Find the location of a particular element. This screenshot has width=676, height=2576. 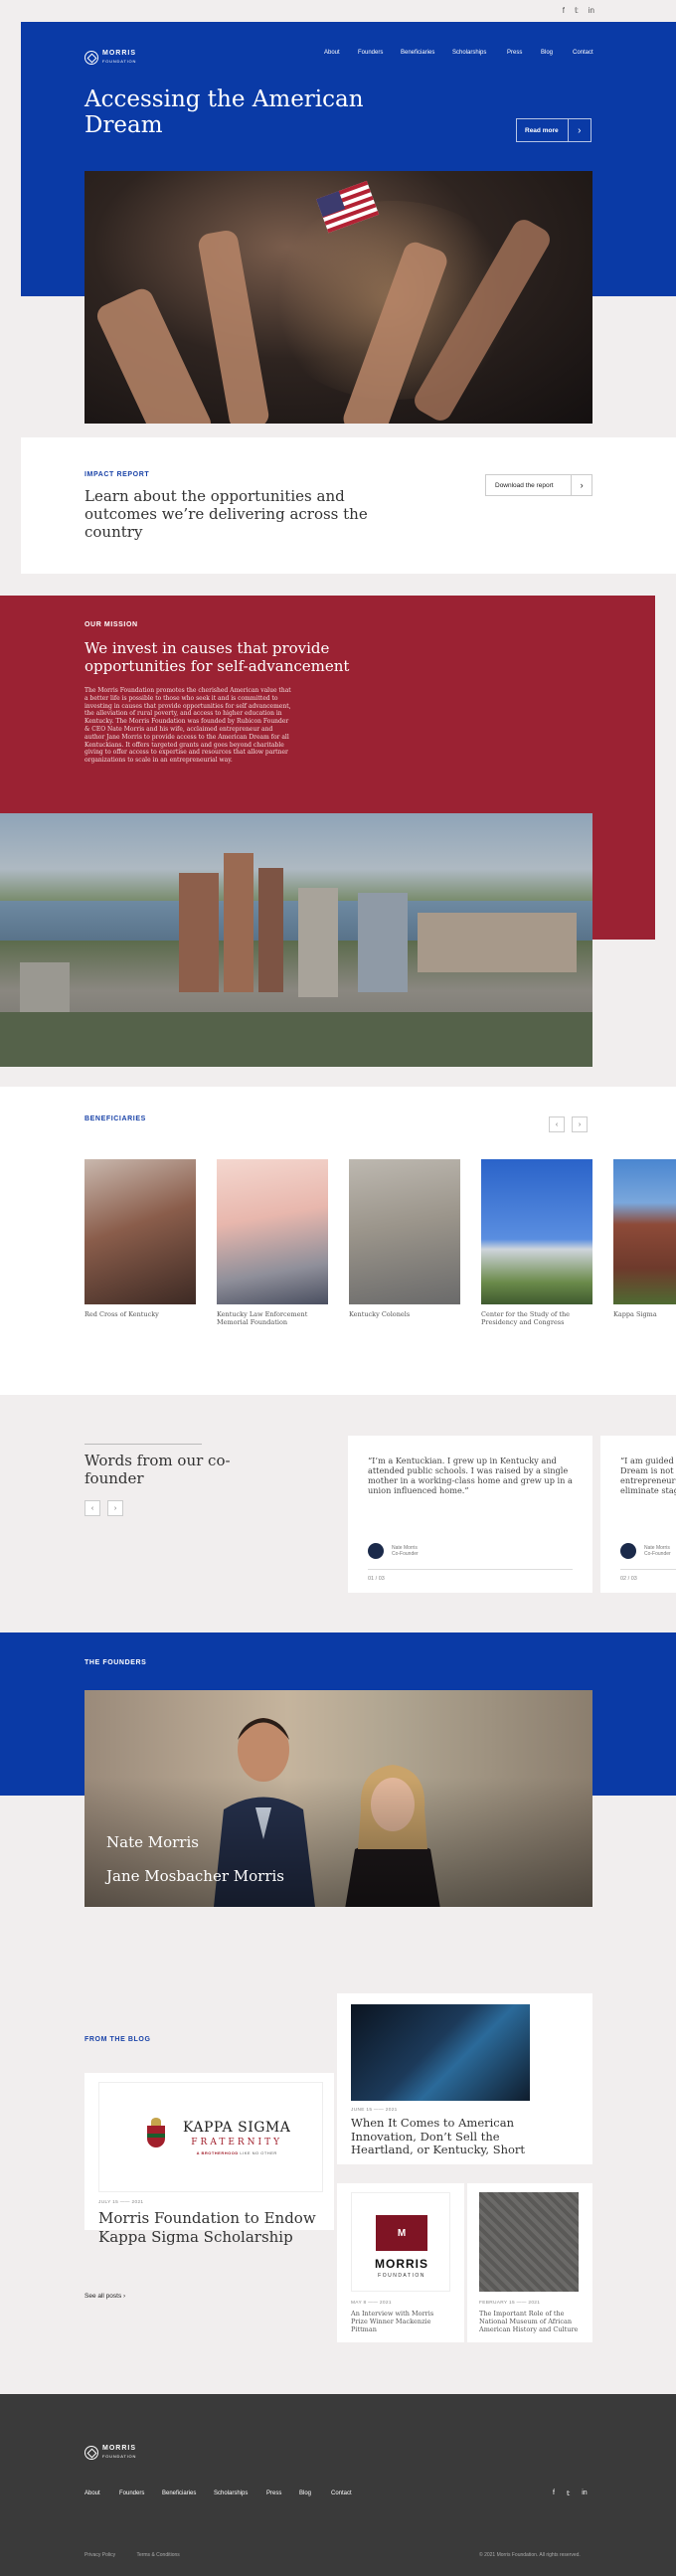

logo-title: KAPPA SIGMA is located at coordinates (237, 2127).